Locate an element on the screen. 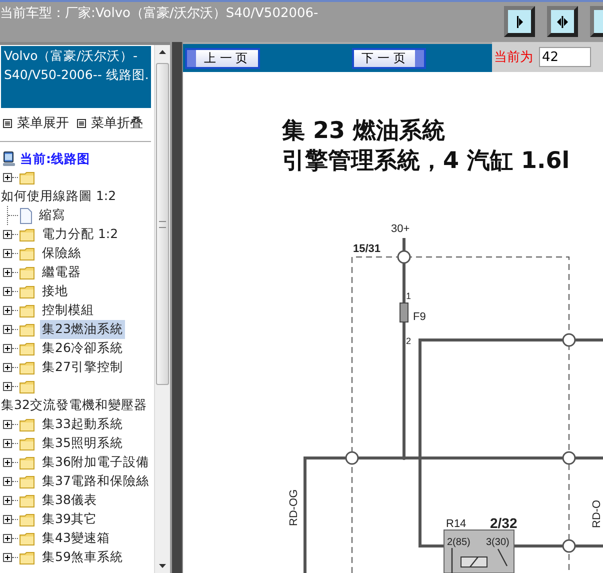 The width and height of the screenshot is (603, 573). next-page-button: 下 一 页 is located at coordinates (389, 58).